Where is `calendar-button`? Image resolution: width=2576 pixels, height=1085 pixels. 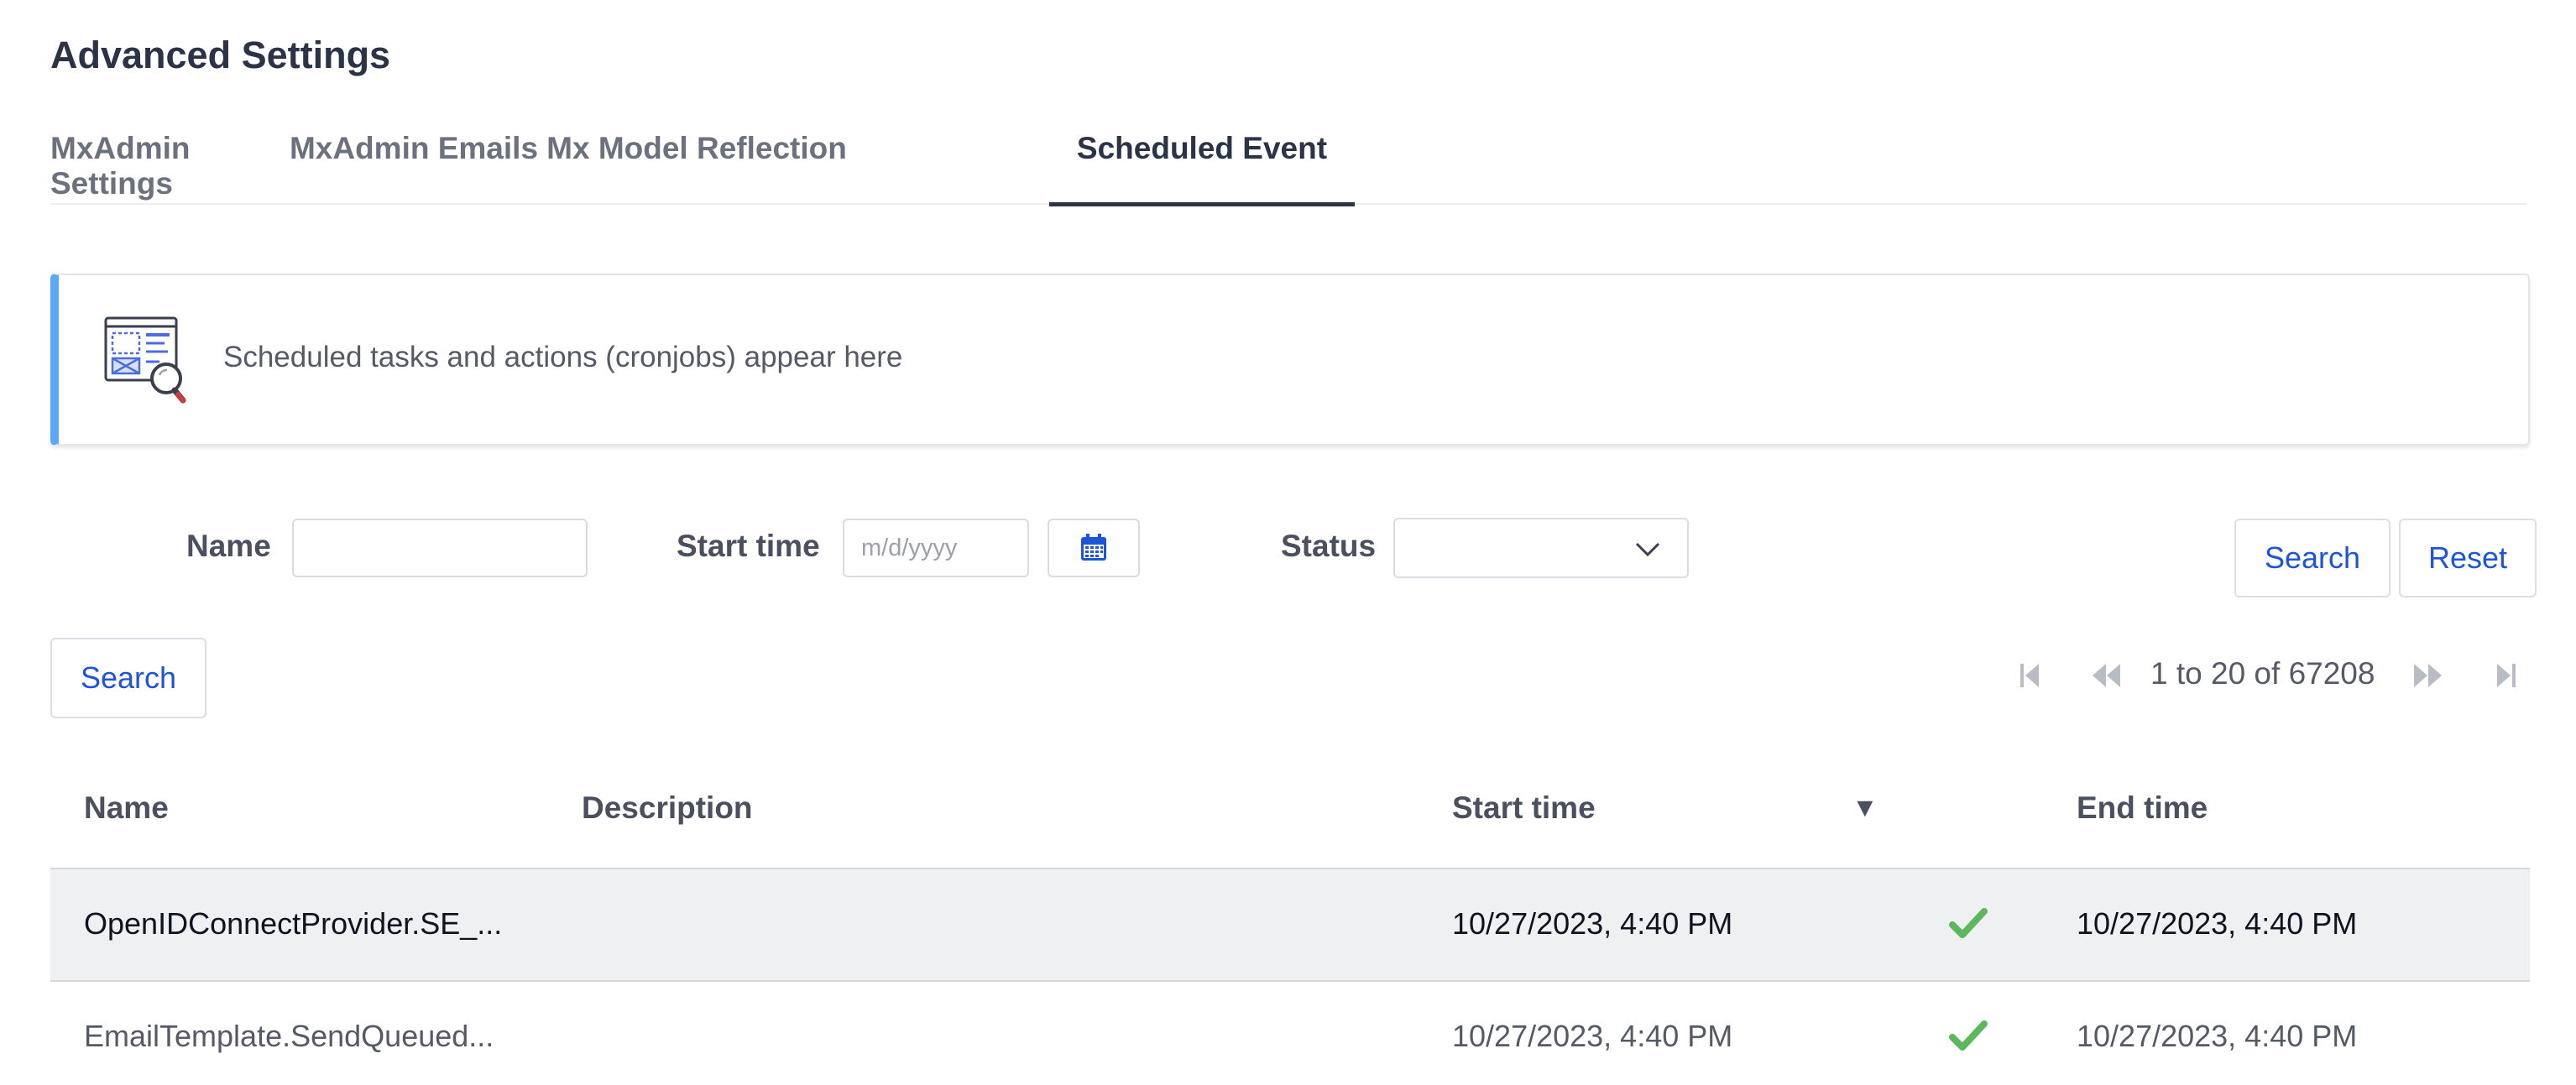
calendar-button is located at coordinates (1094, 548).